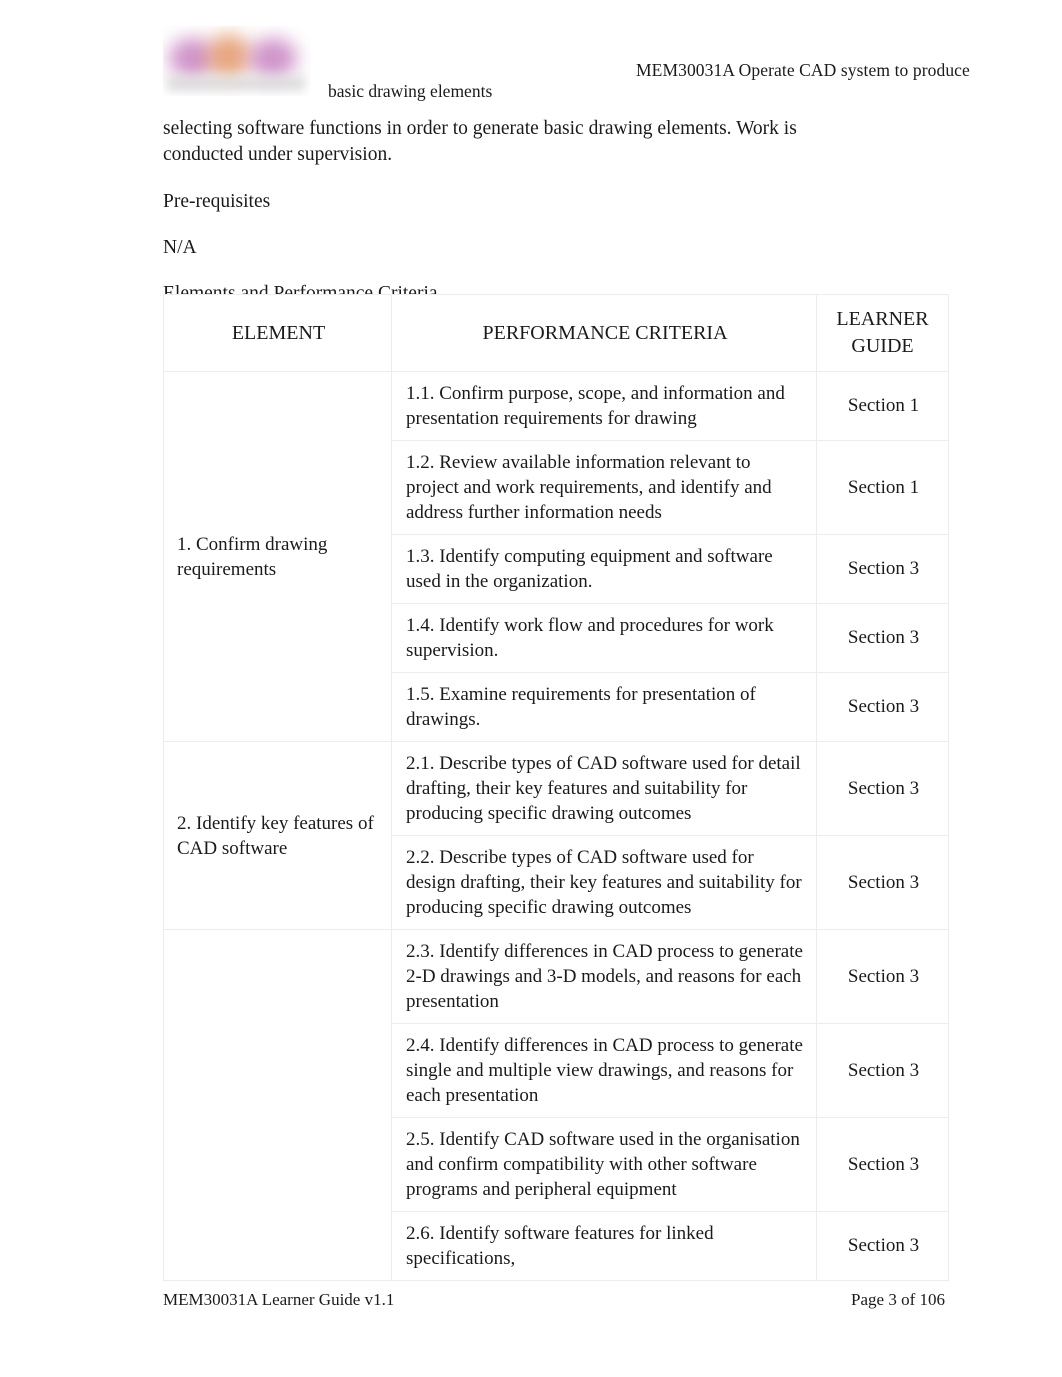 The height and width of the screenshot is (1377, 1062). Describe the element at coordinates (898, 1299) in the screenshot. I see `footer-page-number: Page 3 of 106` at that location.